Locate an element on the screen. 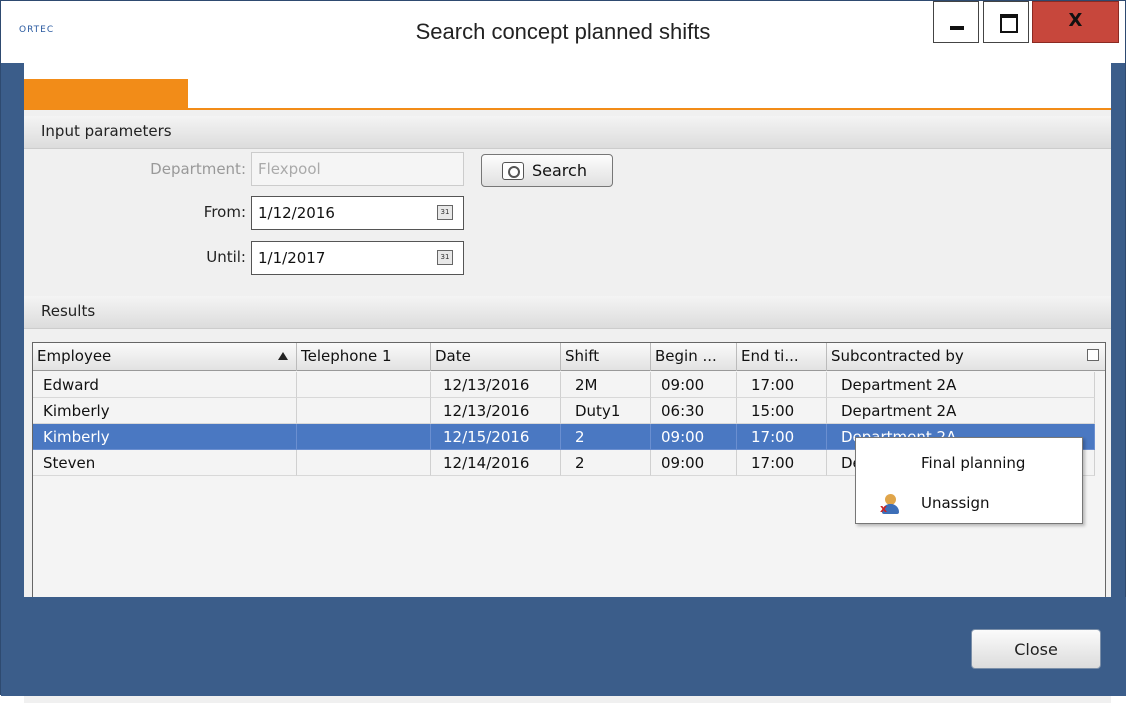  unassign-user-icon: x is located at coordinates (890, 504).